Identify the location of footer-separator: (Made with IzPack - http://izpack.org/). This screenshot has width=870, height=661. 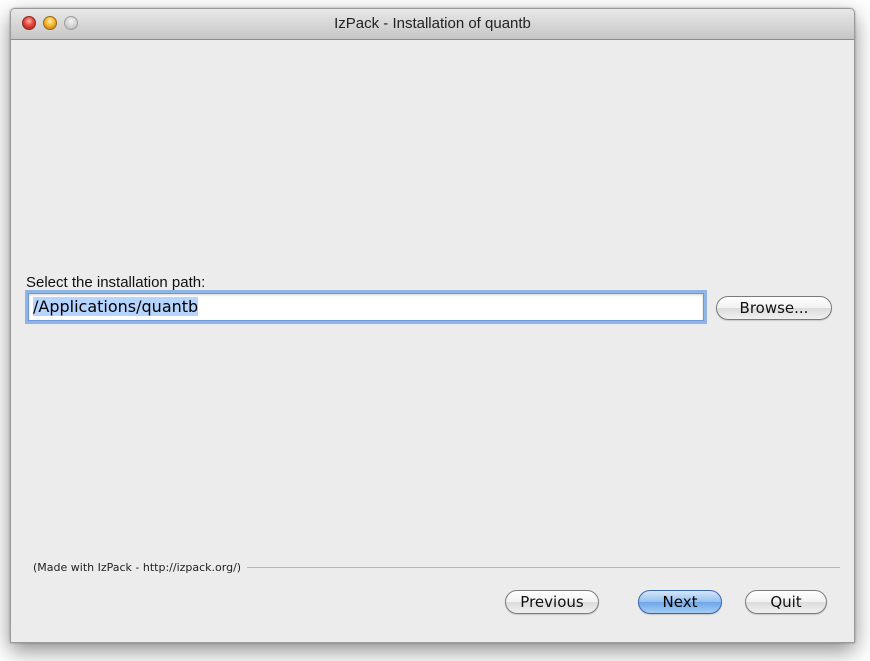
(436, 567).